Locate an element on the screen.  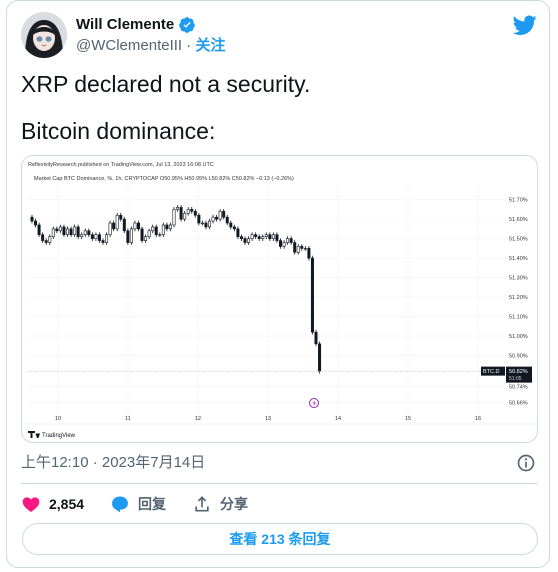
reply-button: 回复 is located at coordinates (138, 504).